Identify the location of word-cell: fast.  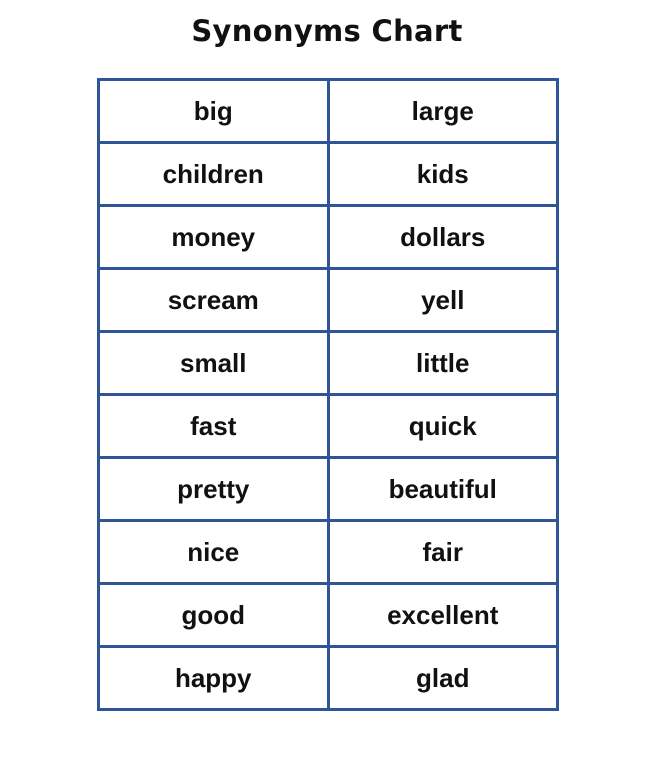
(213, 426).